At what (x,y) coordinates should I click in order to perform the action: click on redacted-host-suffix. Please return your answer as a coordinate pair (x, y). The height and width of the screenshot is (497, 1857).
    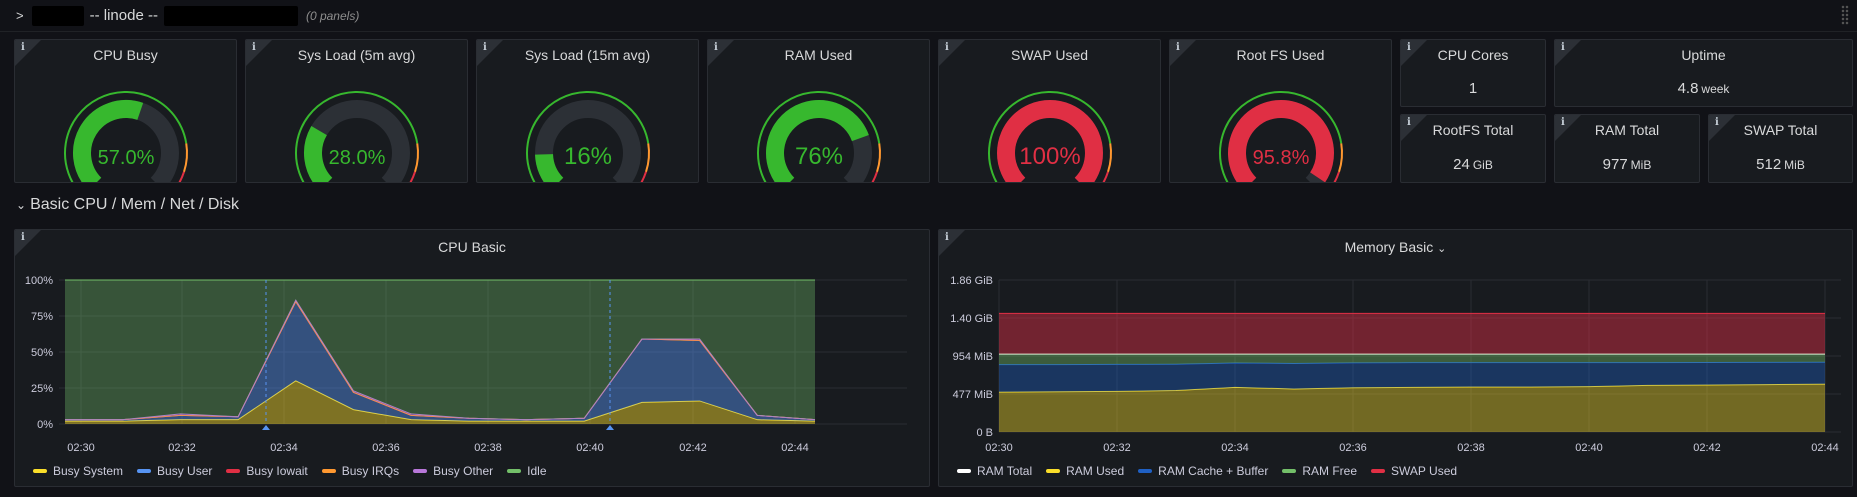
    Looking at the image, I should click on (230, 15).